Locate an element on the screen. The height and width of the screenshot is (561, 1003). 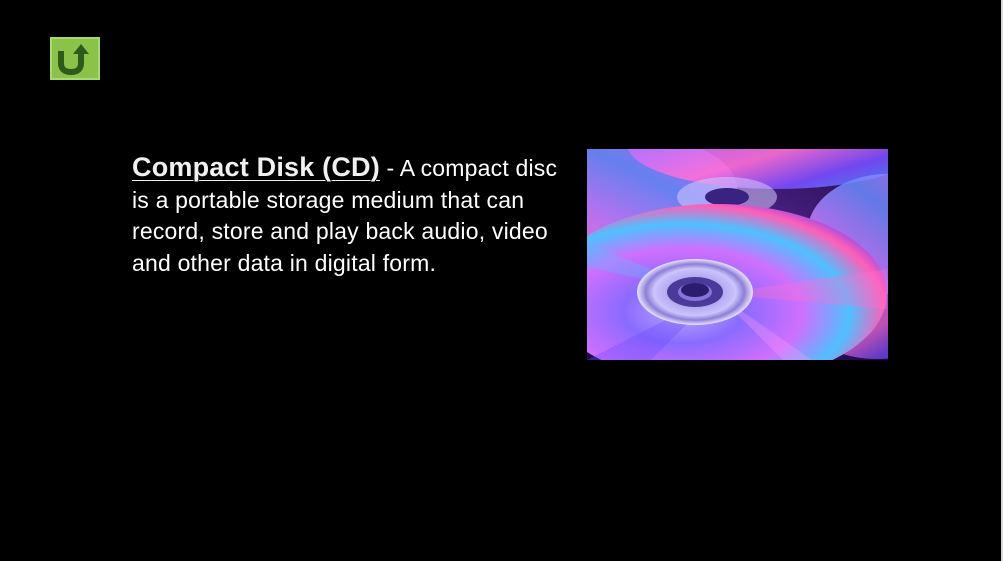
back-button is located at coordinates (75, 58).